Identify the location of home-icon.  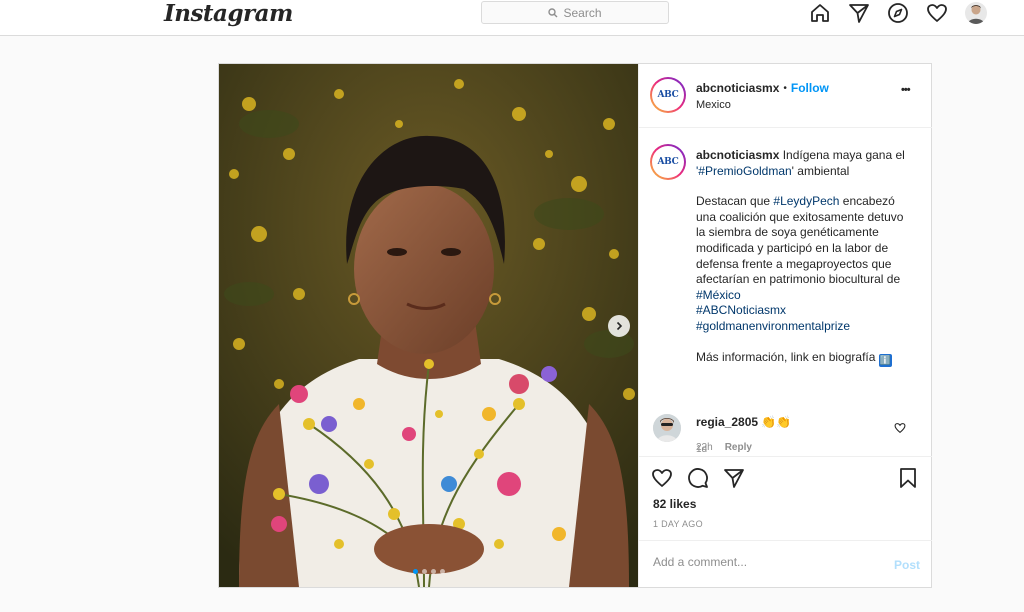
(820, 13).